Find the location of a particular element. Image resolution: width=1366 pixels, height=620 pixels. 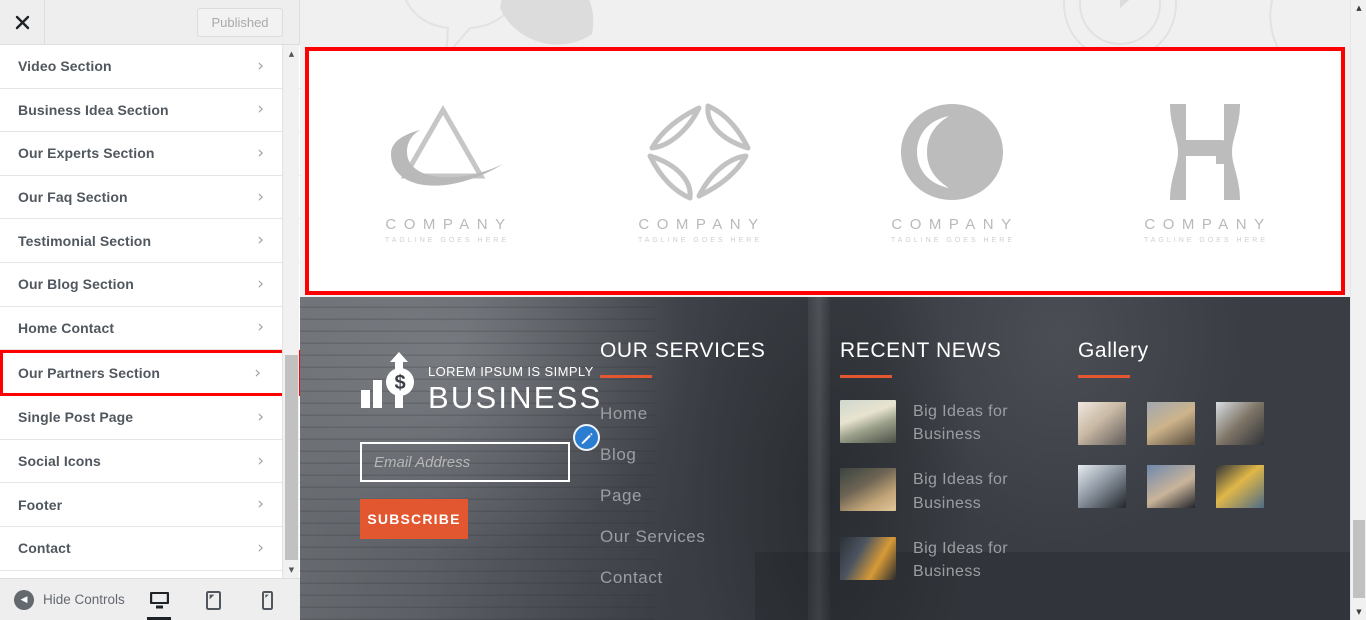

subscribe-button: SUBSCRIBE is located at coordinates (414, 519).